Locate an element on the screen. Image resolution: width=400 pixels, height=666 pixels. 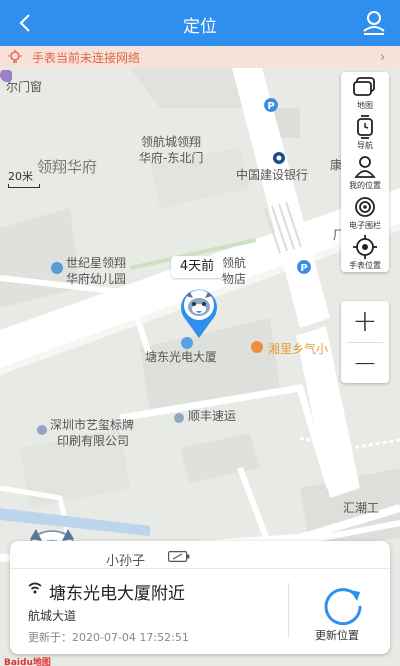
device-name: 小孙子 is located at coordinates (126, 561).